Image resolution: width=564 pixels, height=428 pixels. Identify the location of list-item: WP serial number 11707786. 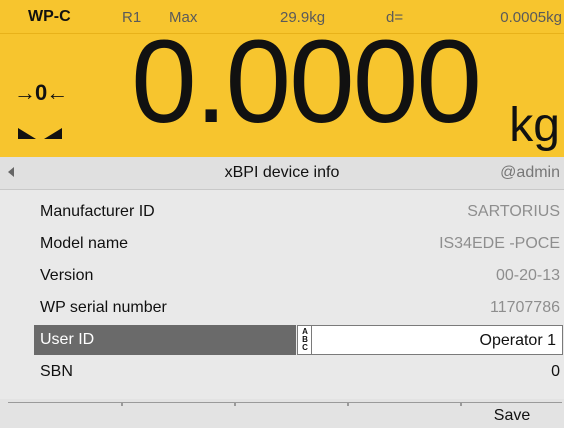
(282, 309).